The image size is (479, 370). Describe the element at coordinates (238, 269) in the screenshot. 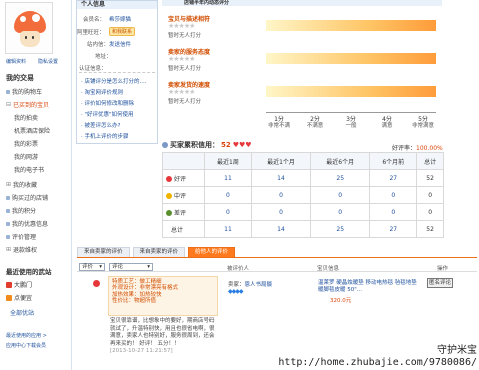

I see `column-header-person: 被评价人` at that location.